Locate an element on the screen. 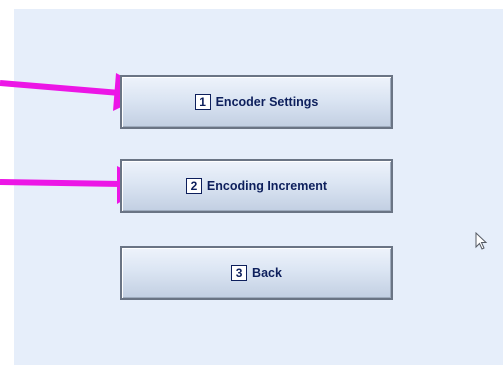 This screenshot has width=503, height=365. encoder-settings-label: Encoder Settings is located at coordinates (267, 102).